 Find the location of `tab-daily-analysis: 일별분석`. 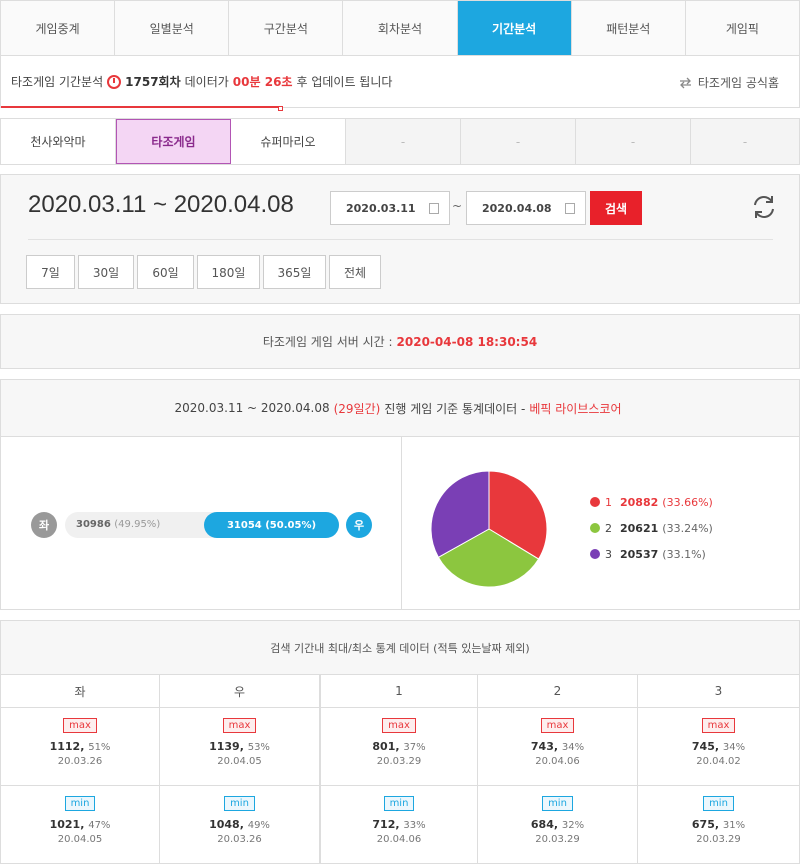

tab-daily-analysis: 일별분석 is located at coordinates (172, 28).